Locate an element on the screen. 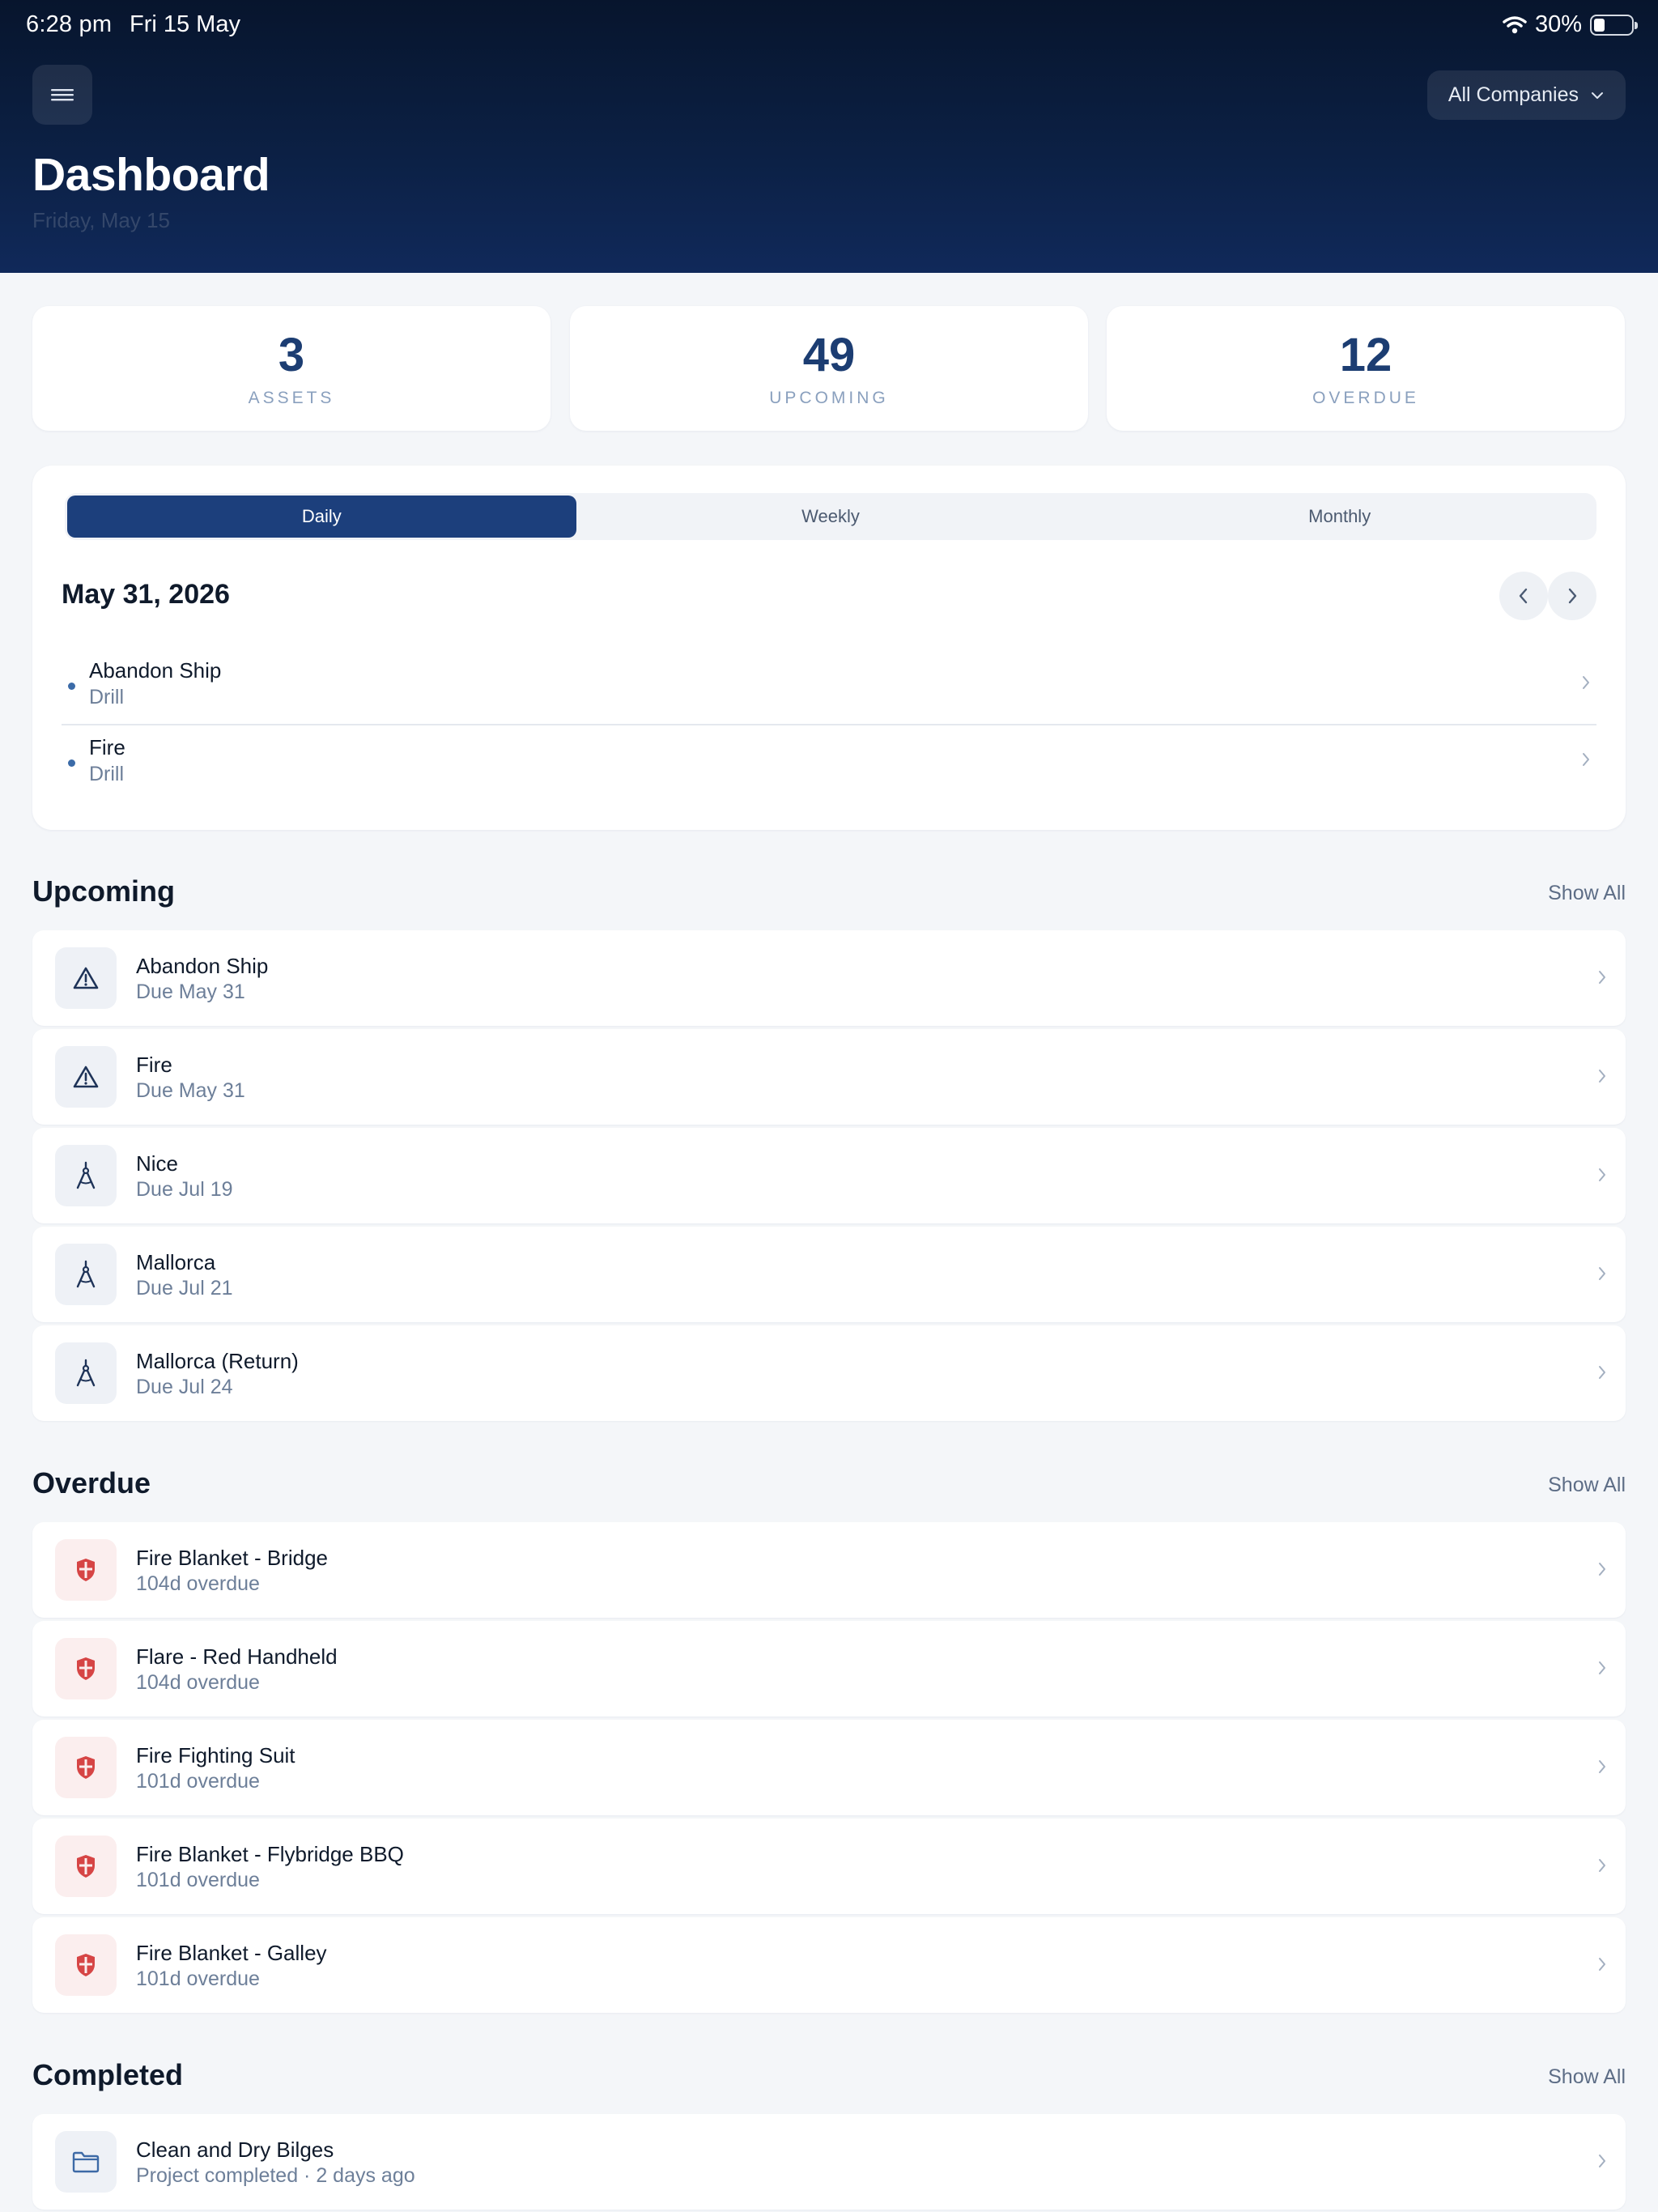 This screenshot has height=2212, width=1658. page-subtitle: Friday, May 15 is located at coordinates (101, 220).